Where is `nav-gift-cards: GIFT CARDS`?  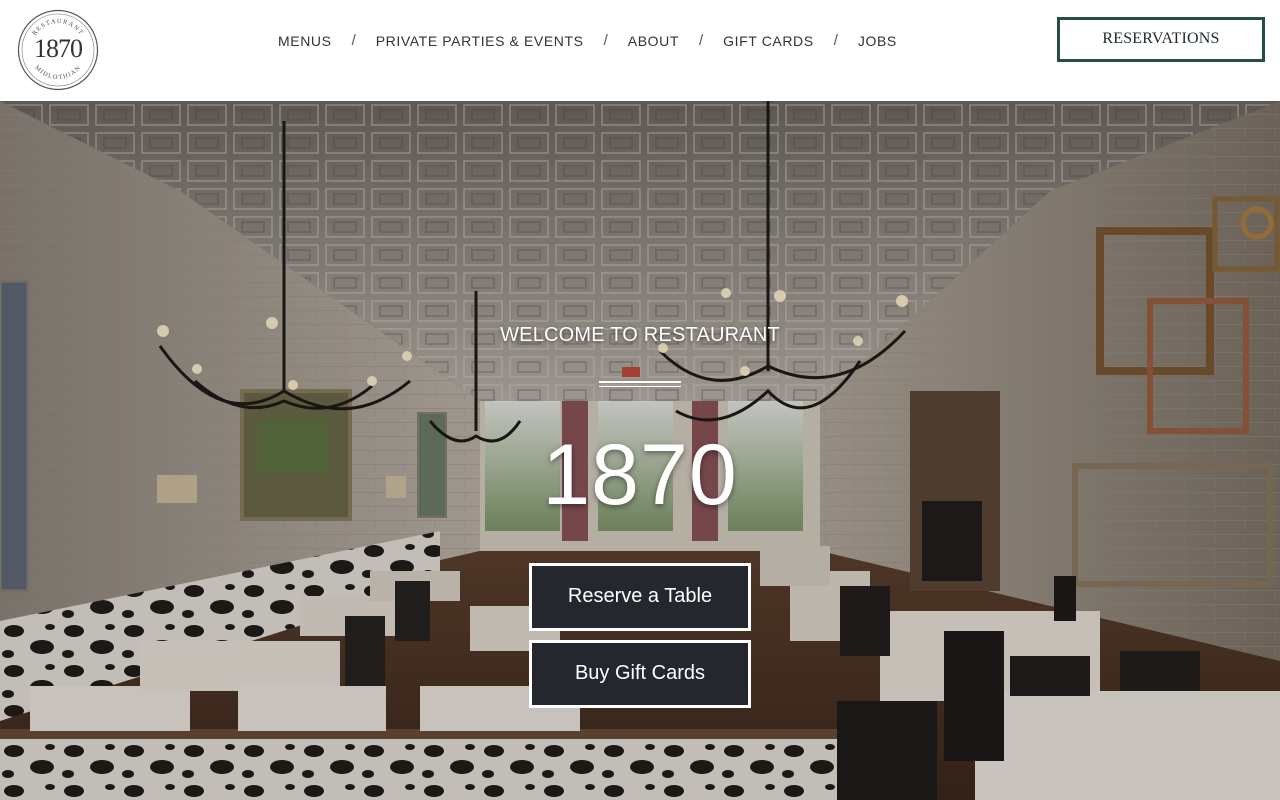
nav-gift-cards: GIFT CARDS is located at coordinates (768, 41).